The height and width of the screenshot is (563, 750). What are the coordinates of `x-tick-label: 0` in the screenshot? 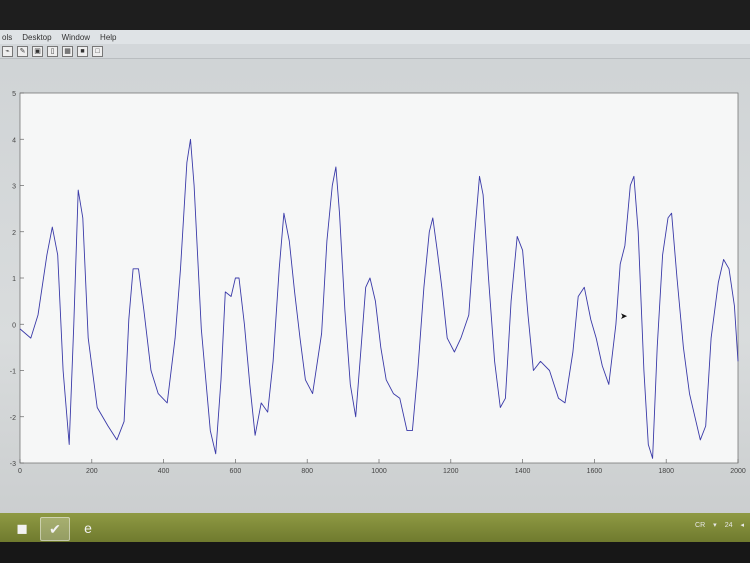 It's located at (20, 471).